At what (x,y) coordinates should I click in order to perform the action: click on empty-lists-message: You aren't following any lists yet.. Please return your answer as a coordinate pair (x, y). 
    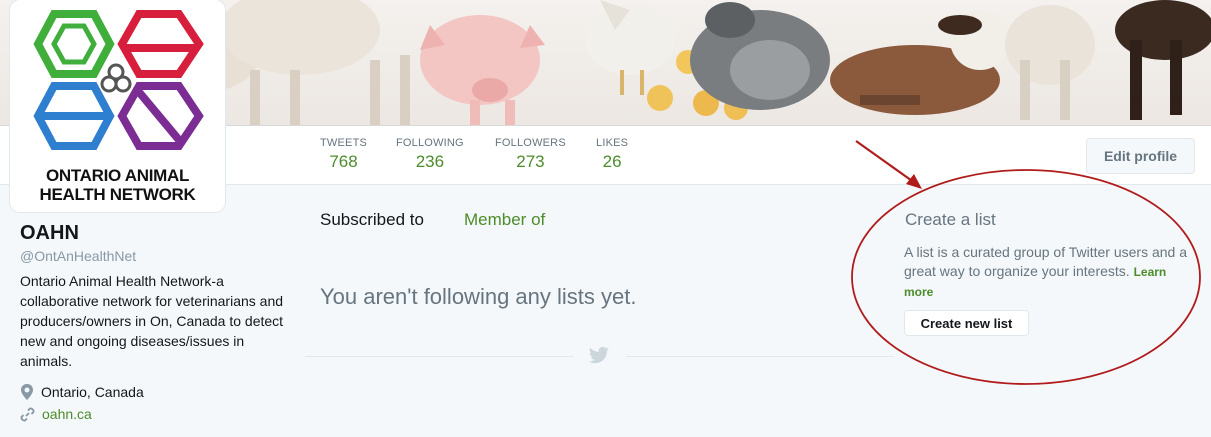
    Looking at the image, I should click on (478, 296).